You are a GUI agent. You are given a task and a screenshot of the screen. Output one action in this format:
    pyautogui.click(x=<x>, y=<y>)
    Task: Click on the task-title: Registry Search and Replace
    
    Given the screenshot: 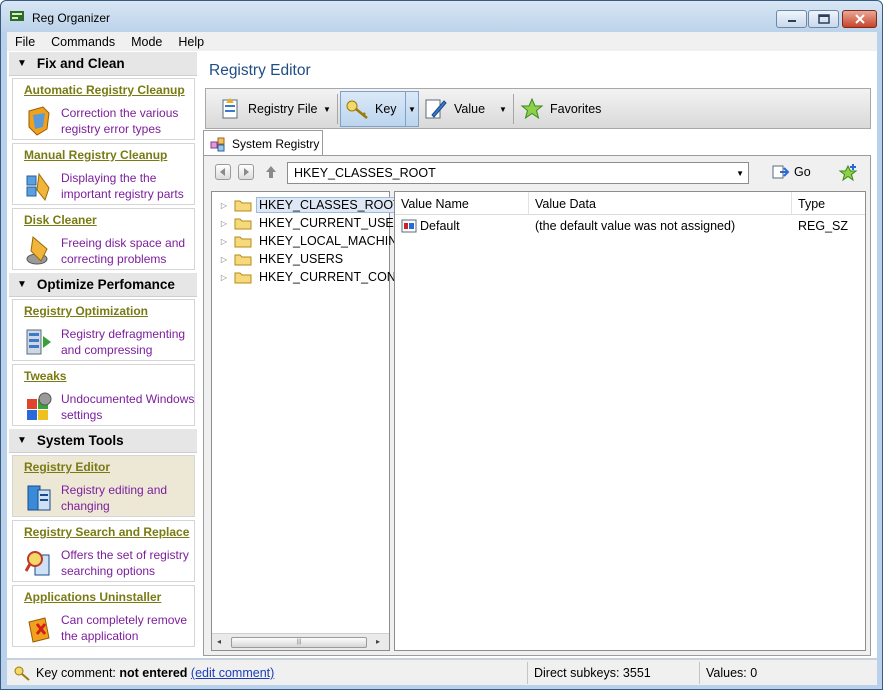 What is the action you would take?
    pyautogui.click(x=106, y=532)
    